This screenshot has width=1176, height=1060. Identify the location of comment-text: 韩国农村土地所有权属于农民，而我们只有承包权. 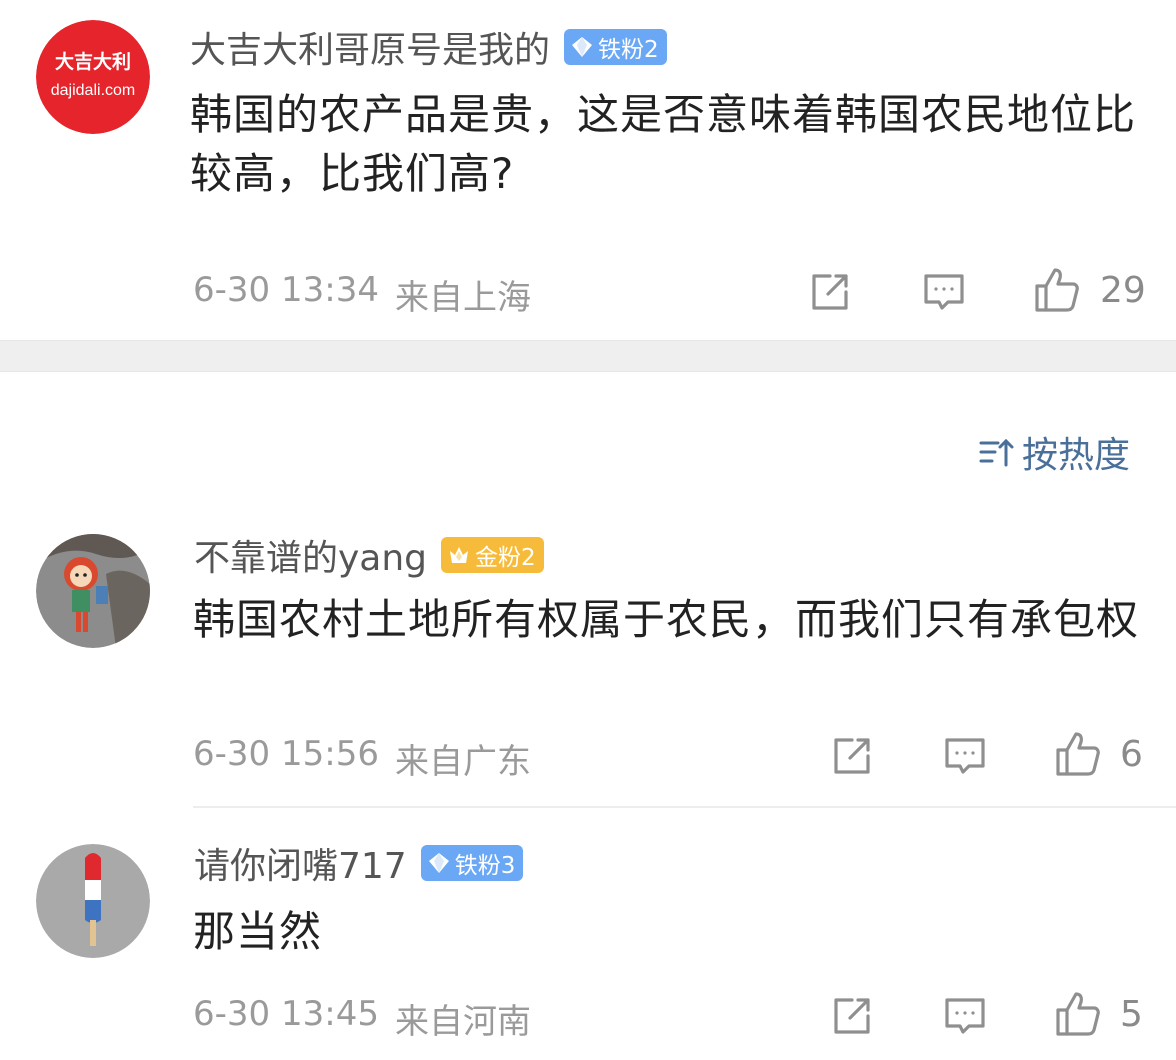
(666, 619).